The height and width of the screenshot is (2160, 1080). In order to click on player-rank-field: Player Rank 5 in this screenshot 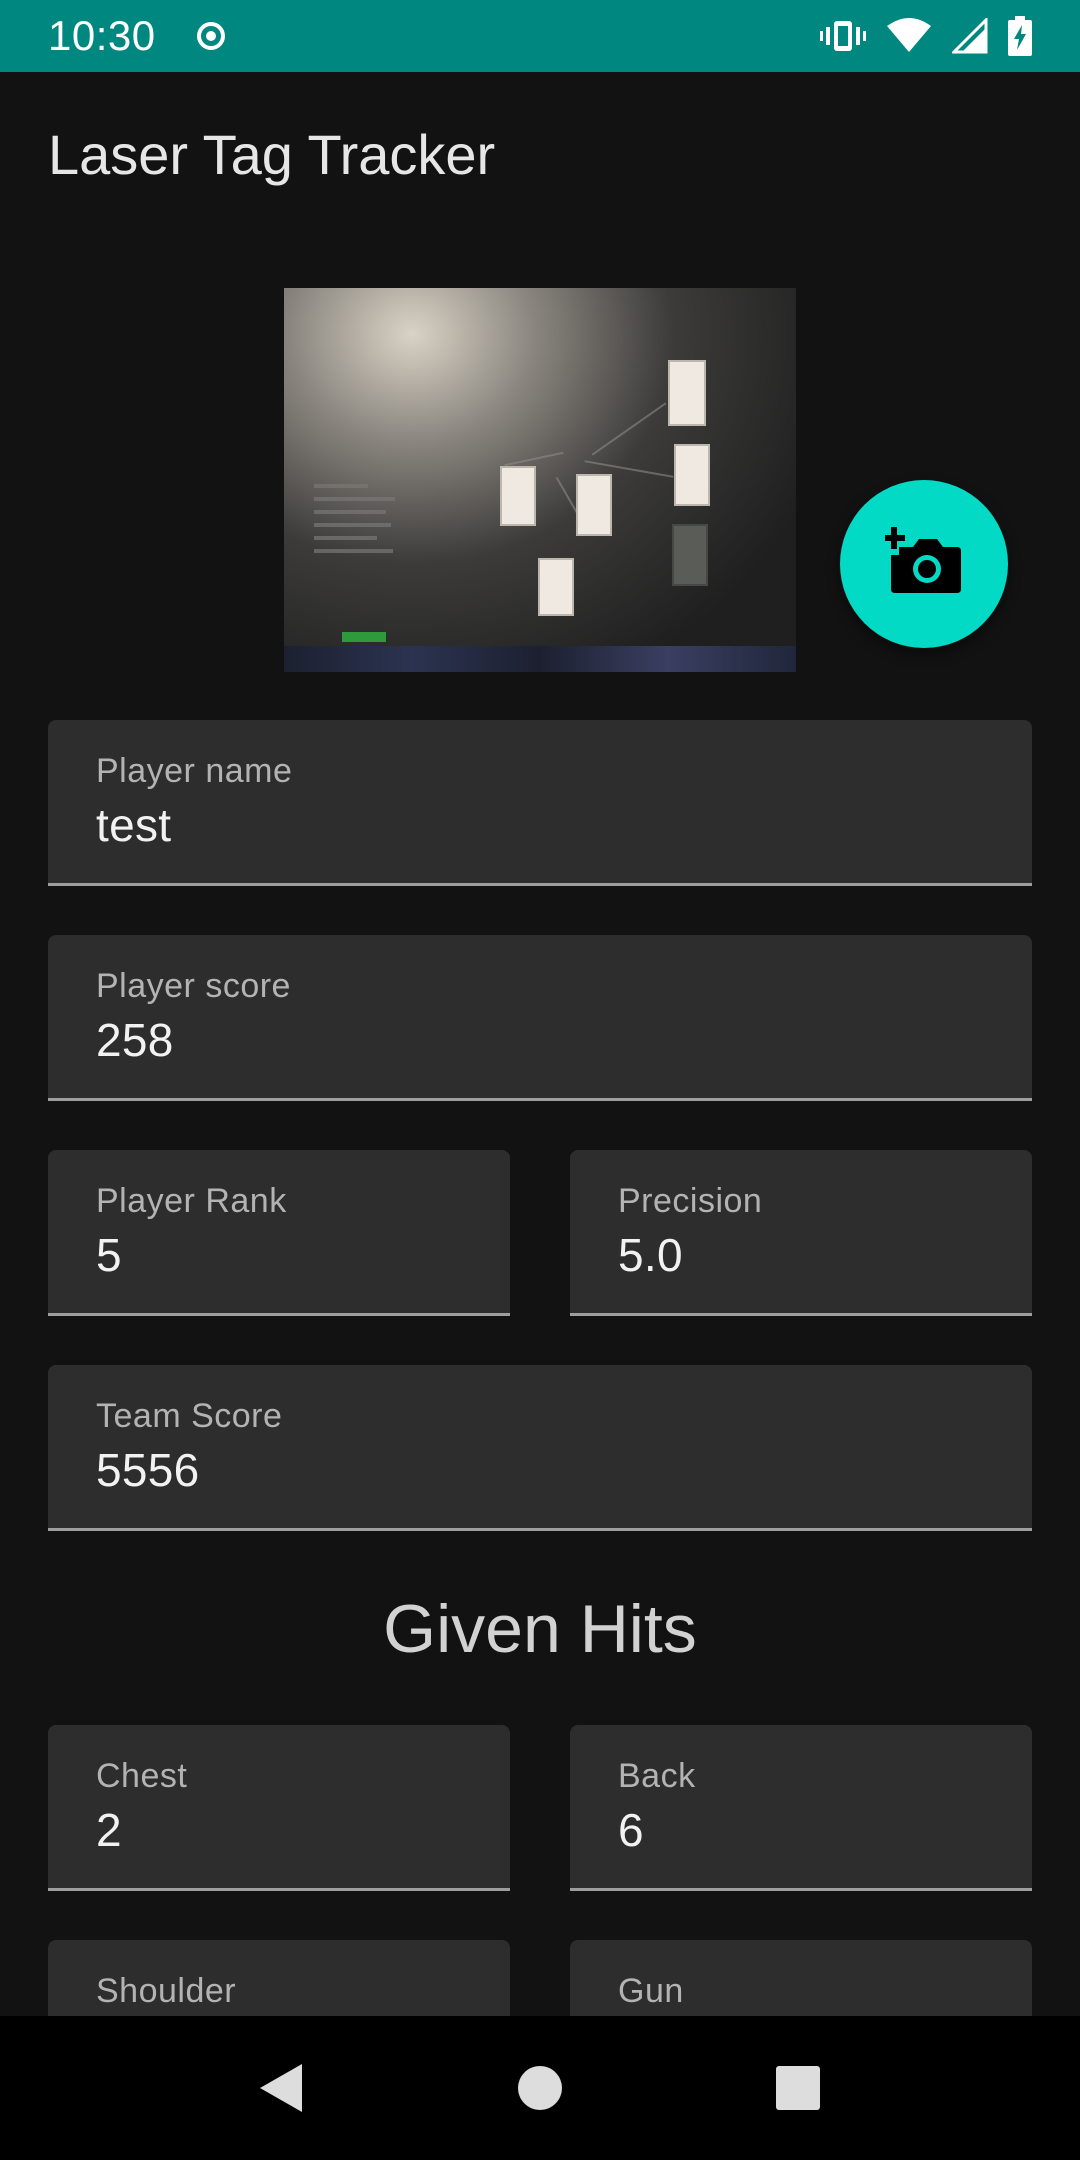, I will do `click(279, 1233)`.